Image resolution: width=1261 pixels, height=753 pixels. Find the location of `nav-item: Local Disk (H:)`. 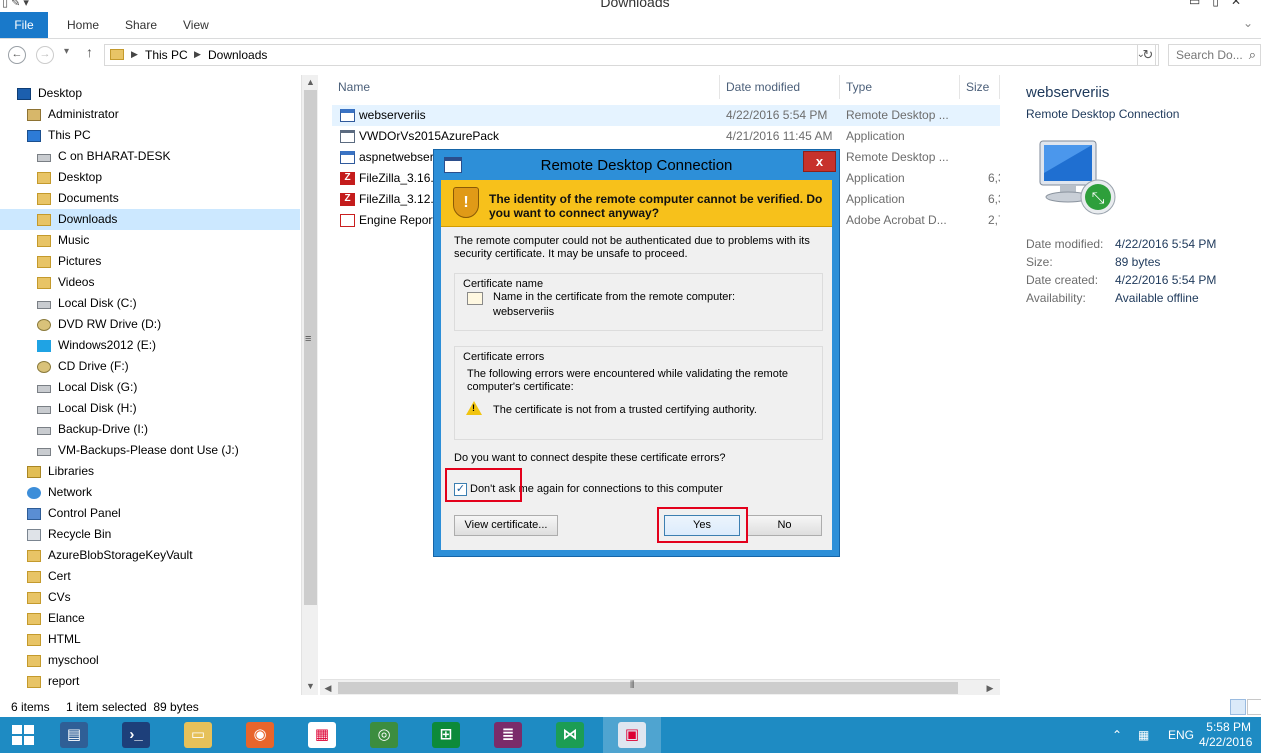

nav-item: Local Disk (H:) is located at coordinates (150, 408).